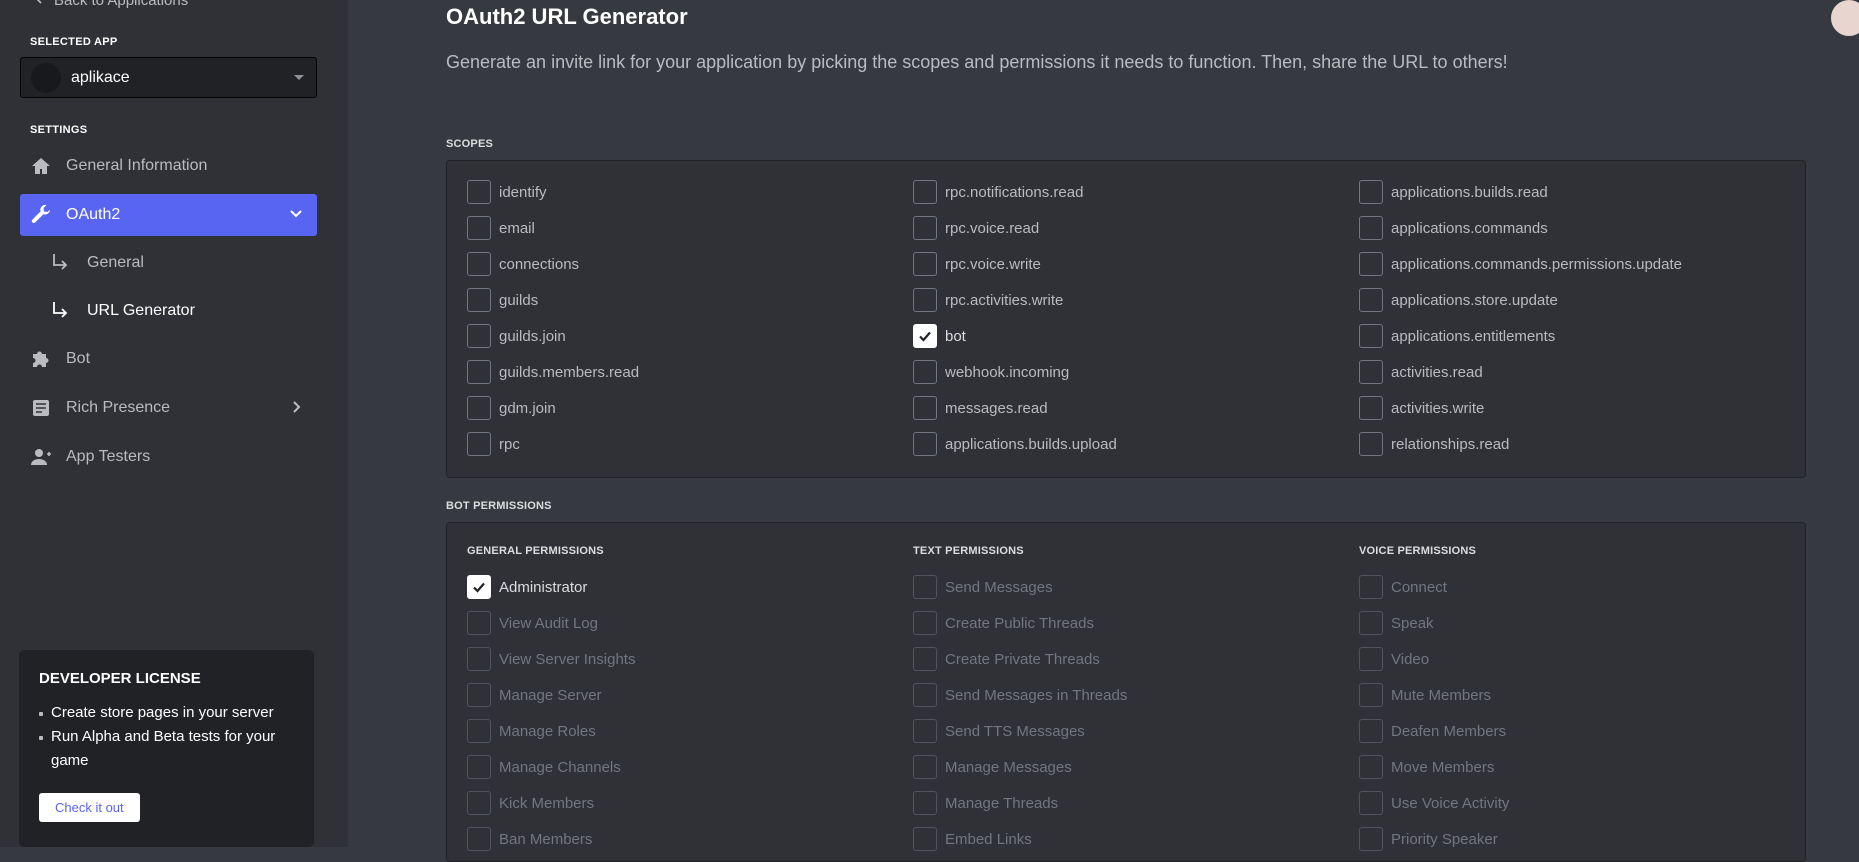  Describe the element at coordinates (690, 192) in the screenshot. I see `checkbox-row: identify` at that location.